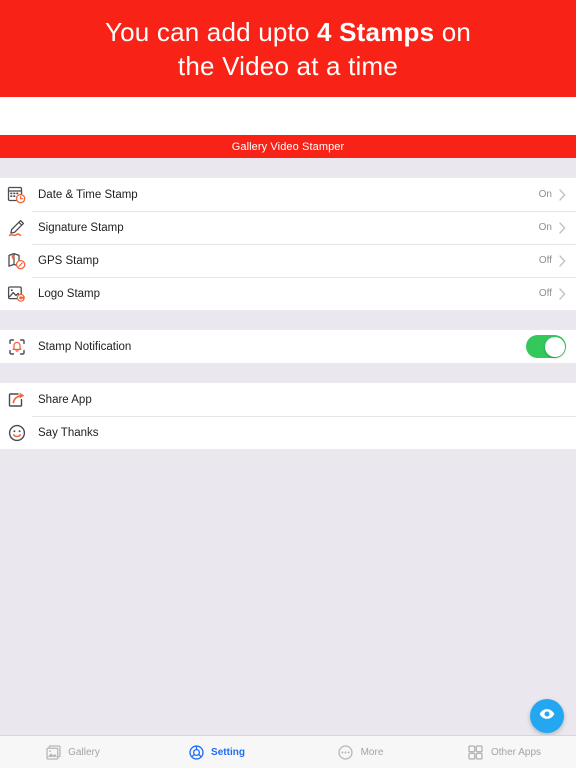 Image resolution: width=576 pixels, height=768 pixels. I want to click on bottom-tab-bar: Gallery Setting More Other Apps, so click(288, 751).